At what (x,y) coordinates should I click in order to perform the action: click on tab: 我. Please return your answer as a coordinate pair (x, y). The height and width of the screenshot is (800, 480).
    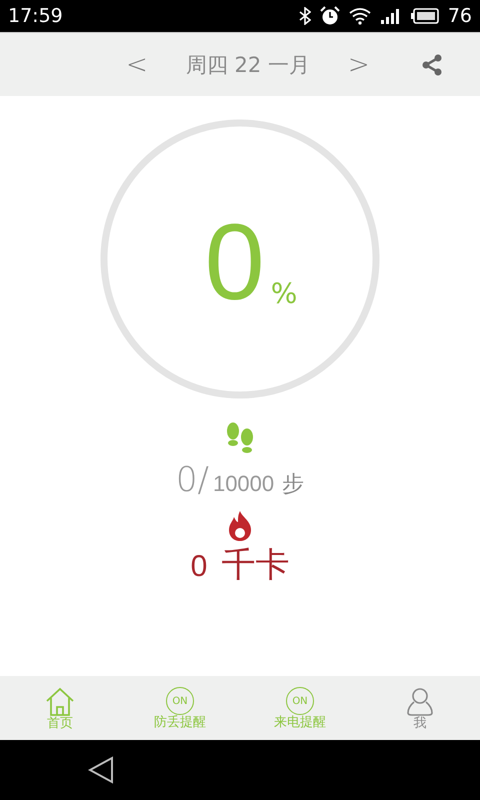
    Looking at the image, I should click on (420, 708).